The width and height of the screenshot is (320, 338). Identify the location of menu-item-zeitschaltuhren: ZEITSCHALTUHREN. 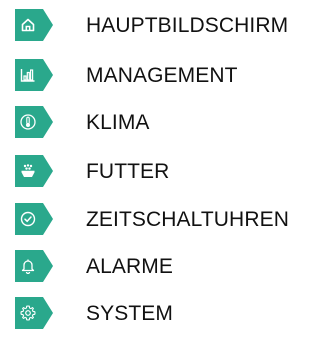
(160, 219).